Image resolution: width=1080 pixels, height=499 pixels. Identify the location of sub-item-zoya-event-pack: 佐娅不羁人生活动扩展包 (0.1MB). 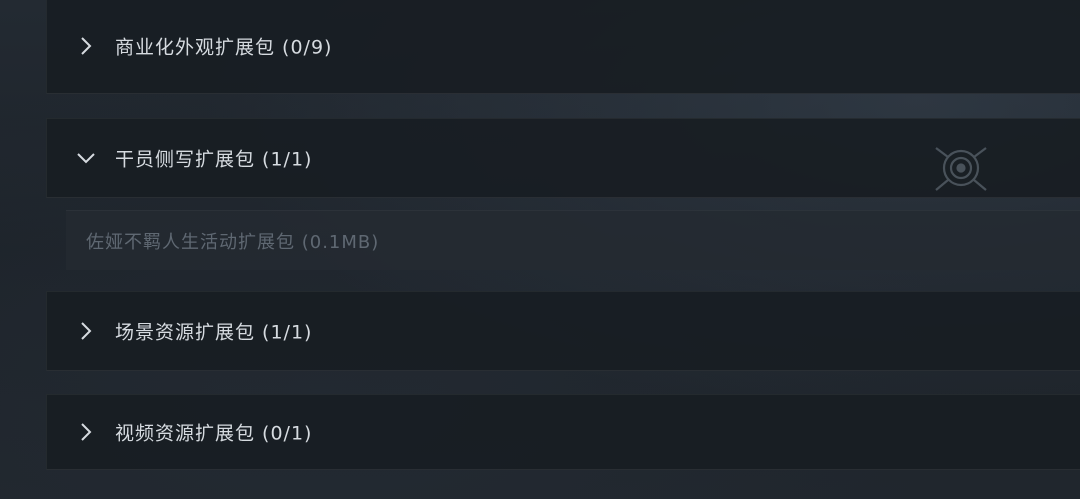
(573, 240).